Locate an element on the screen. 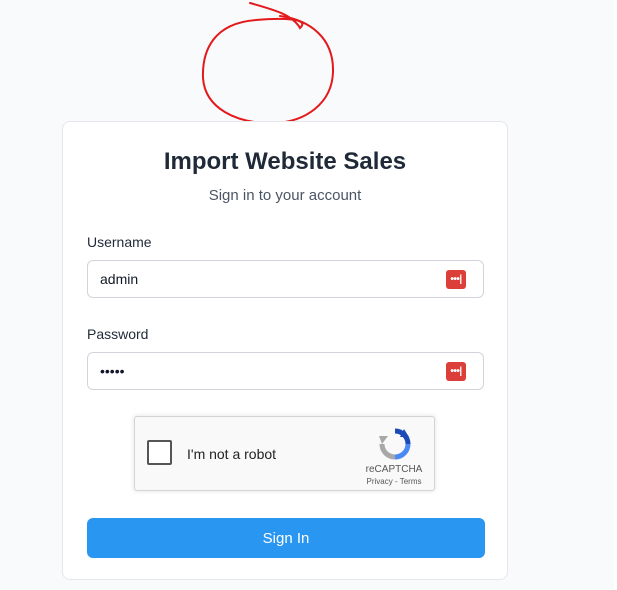 The image size is (617, 590). username-input is located at coordinates (258, 279).